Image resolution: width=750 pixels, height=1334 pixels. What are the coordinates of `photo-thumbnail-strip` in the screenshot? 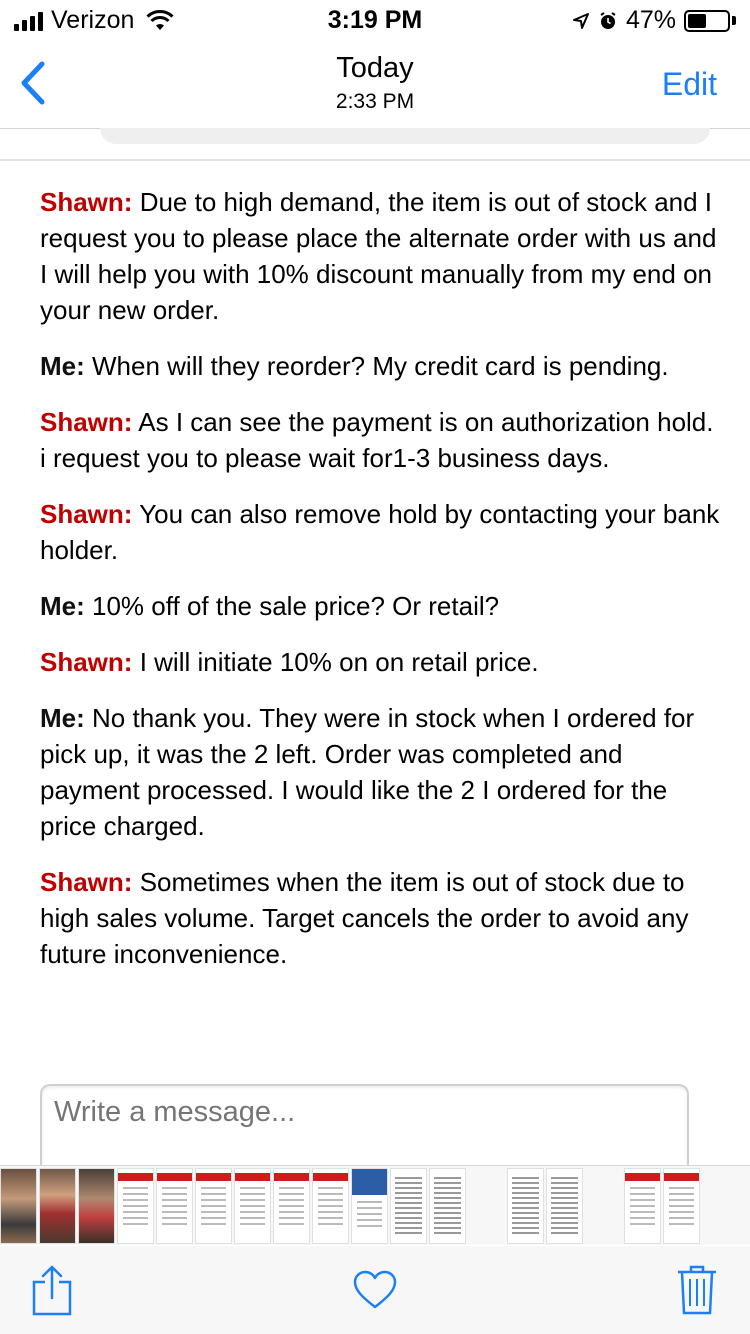 It's located at (375, 1205).